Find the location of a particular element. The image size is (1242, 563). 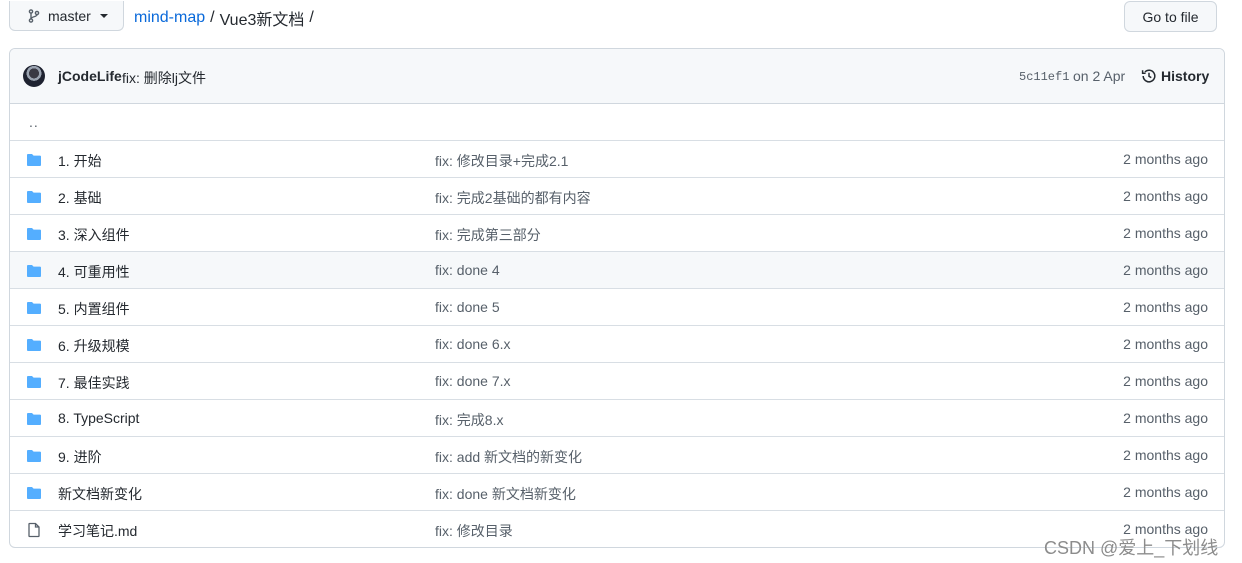

commit-sha-link: 5c11ef1 is located at coordinates (1044, 77).